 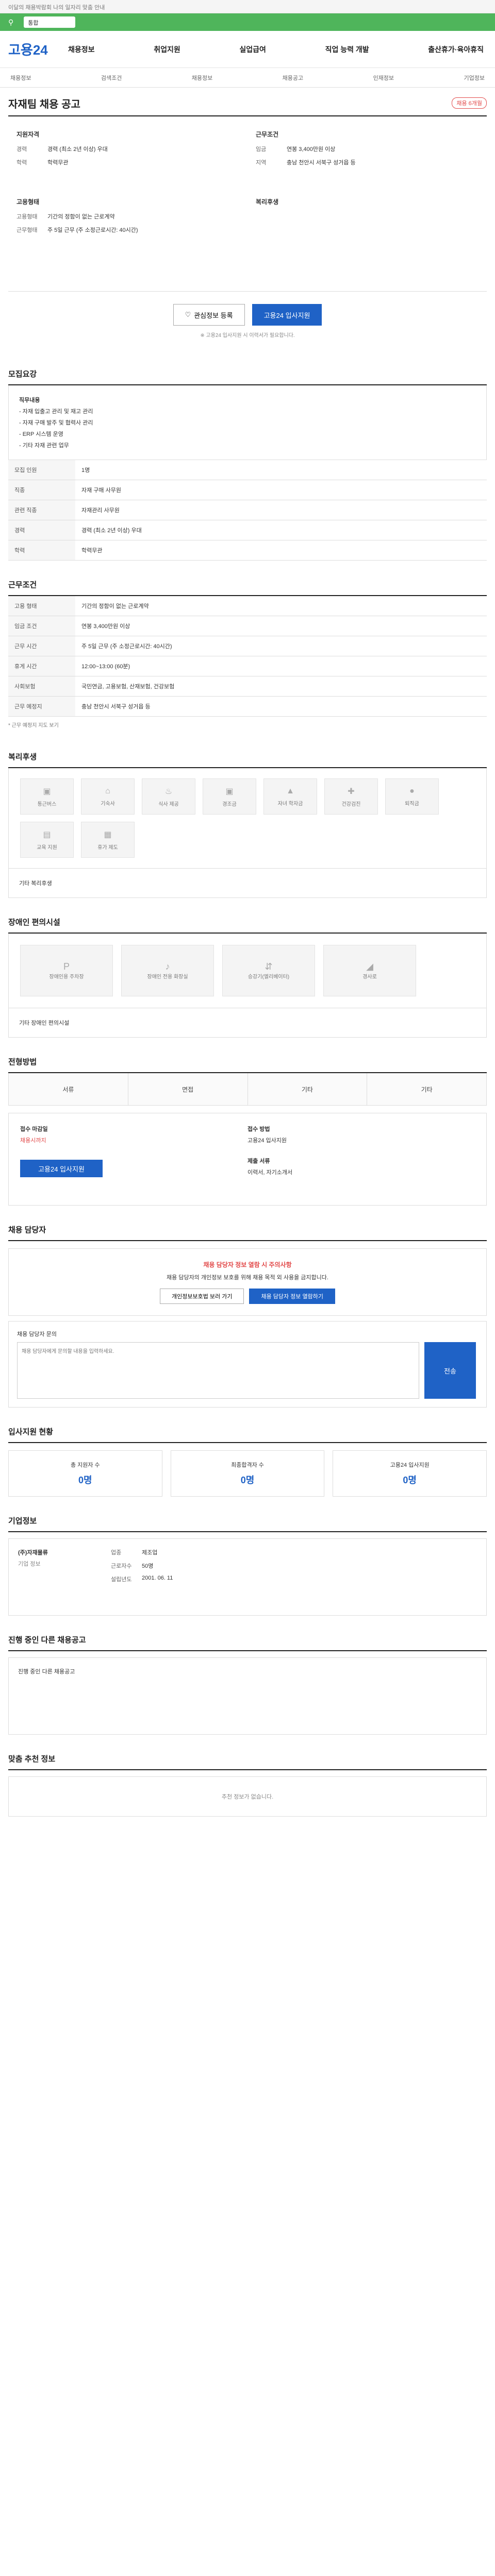 What do you see at coordinates (367, 162) in the screenshot?
I see `kv-row: 지역 충남 천안시 서북구 성거읍 등` at bounding box center [367, 162].